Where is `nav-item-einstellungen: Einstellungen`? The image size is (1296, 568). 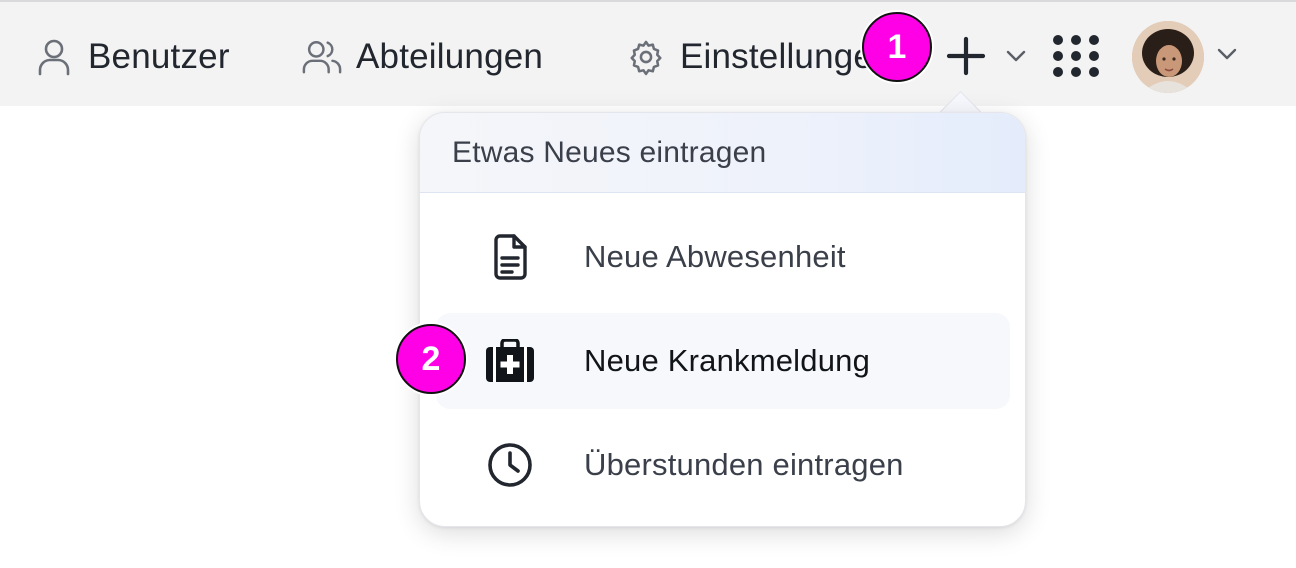 nav-item-einstellungen: Einstellungen is located at coordinates (759, 57).